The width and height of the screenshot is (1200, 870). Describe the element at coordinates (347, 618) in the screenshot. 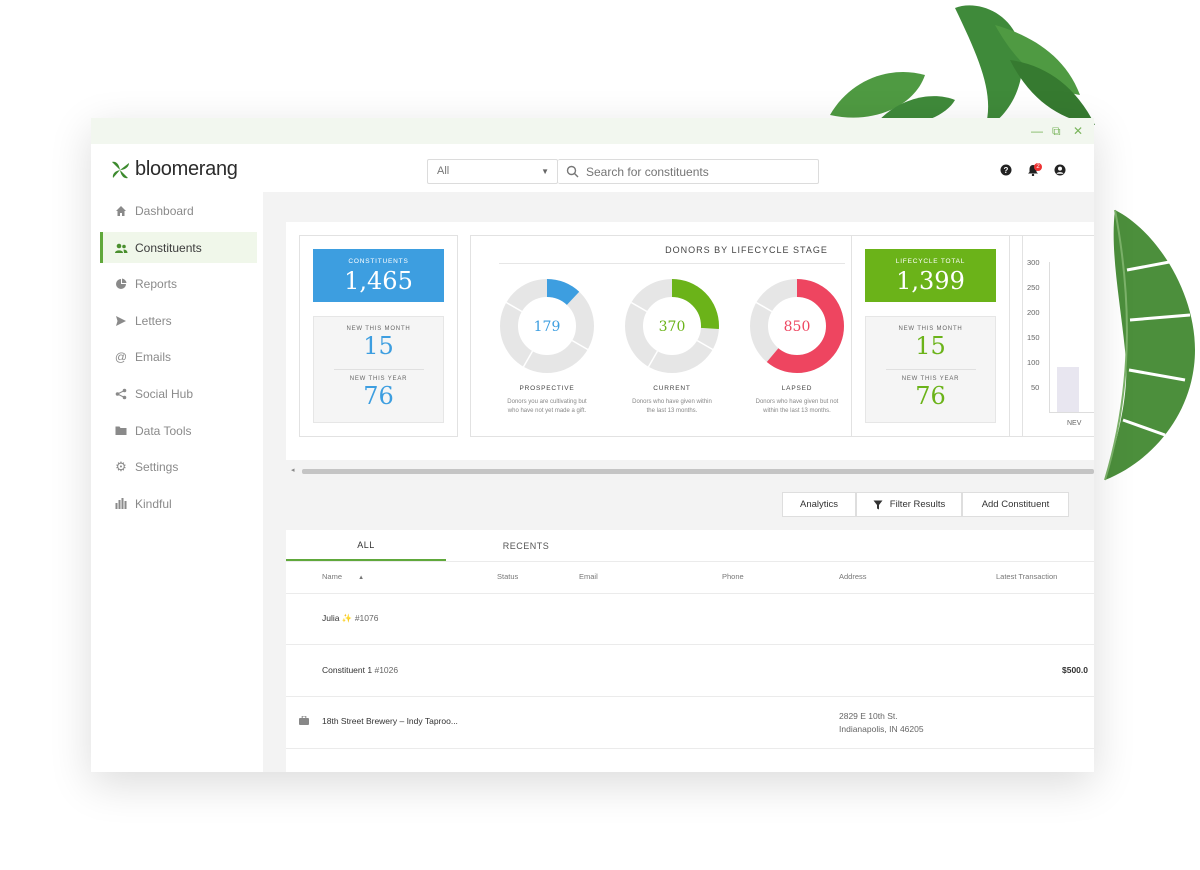

I see `sparkle-icon: ✨` at that location.